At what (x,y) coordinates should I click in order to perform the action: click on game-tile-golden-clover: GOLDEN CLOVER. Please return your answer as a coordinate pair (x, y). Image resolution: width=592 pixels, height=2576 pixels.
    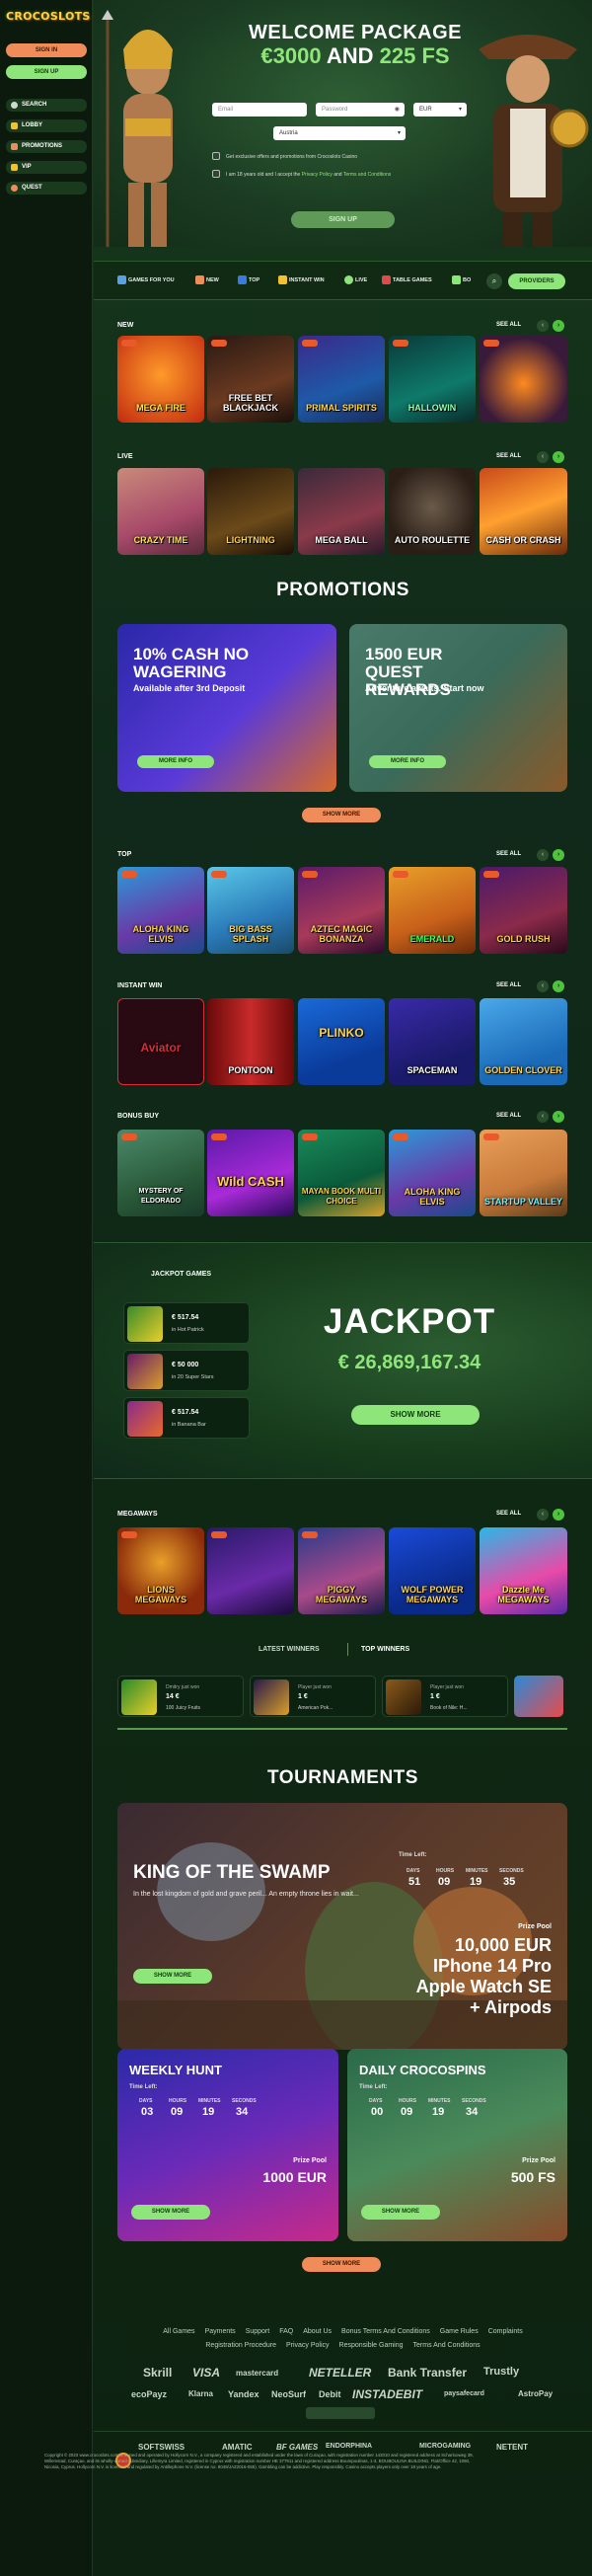
    Looking at the image, I should click on (524, 1041).